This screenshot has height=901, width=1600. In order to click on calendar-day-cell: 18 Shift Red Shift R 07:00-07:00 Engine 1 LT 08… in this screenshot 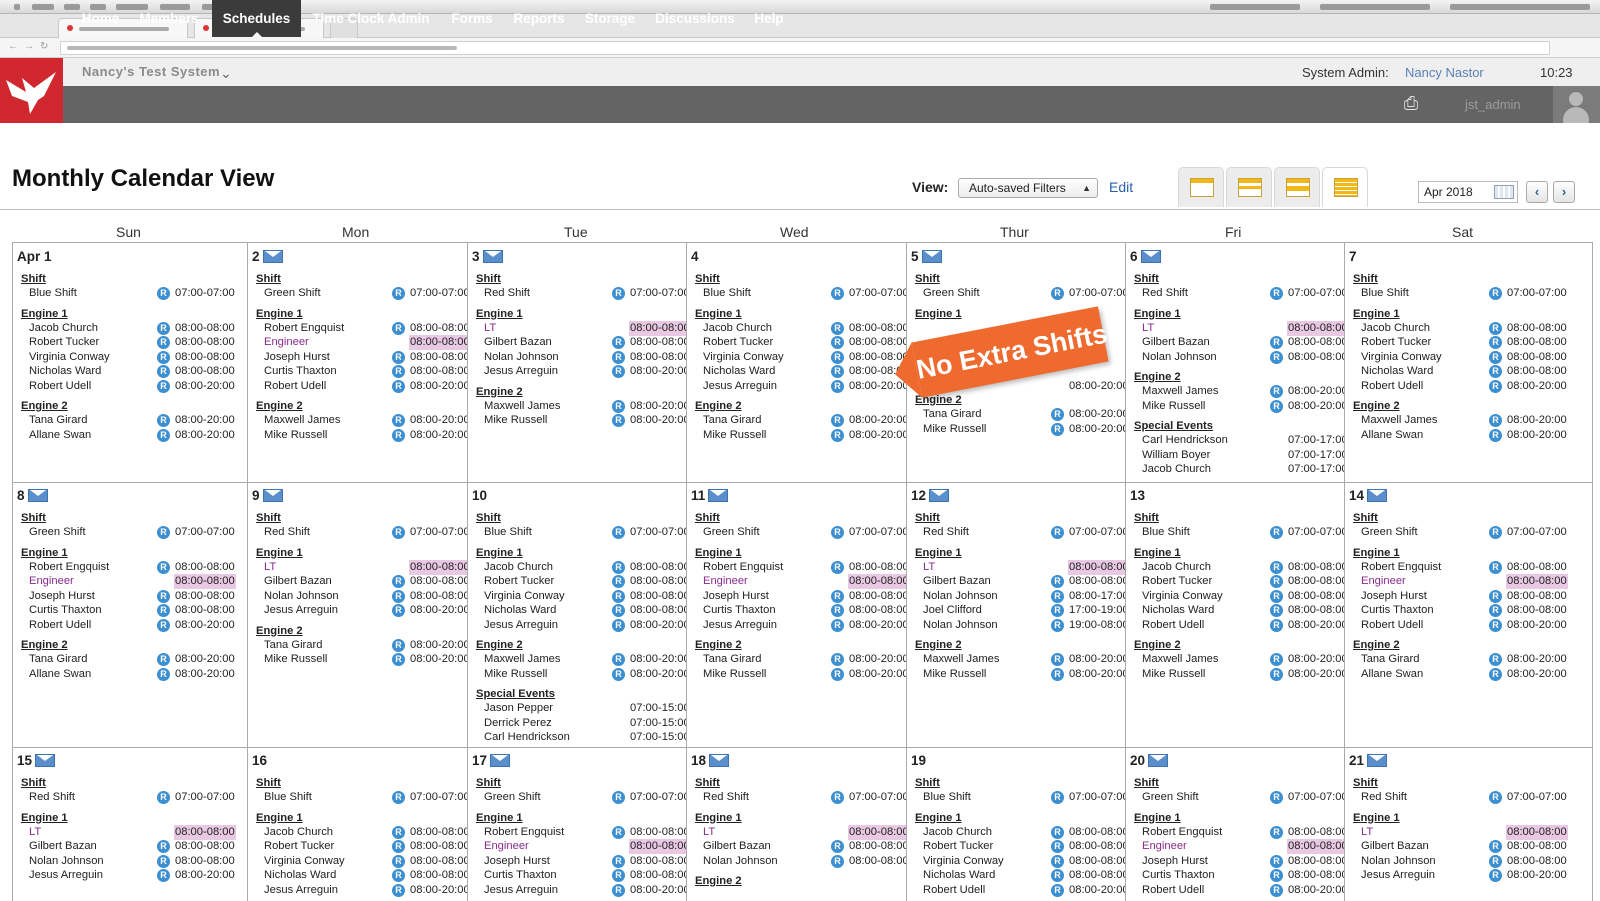, I will do `click(796, 824)`.